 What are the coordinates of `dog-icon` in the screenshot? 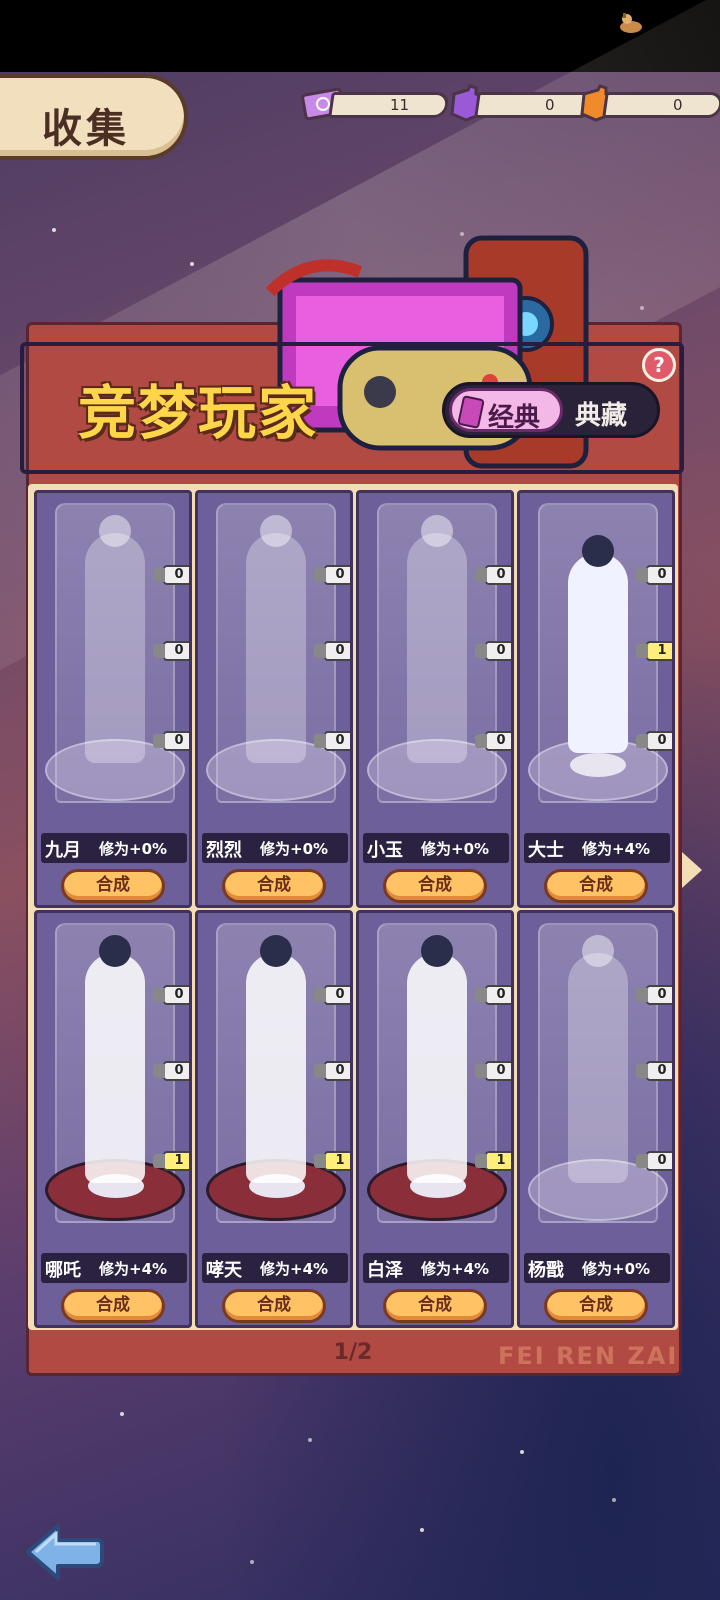 It's located at (631, 23).